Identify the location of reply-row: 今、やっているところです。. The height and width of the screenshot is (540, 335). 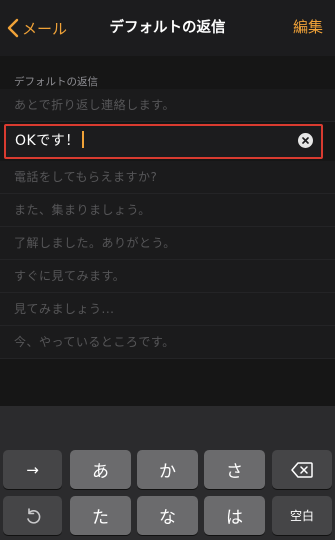
(167, 342).